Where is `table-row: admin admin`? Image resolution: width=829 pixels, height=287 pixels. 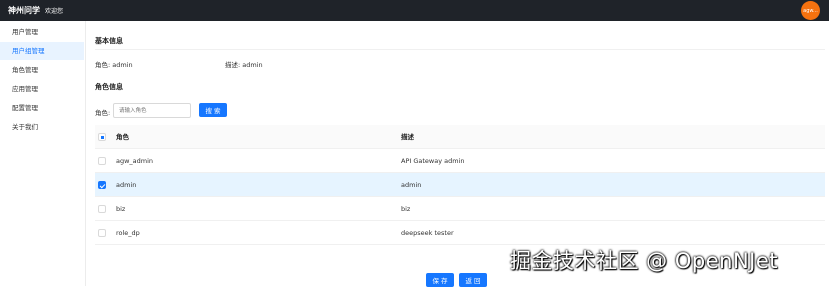 table-row: admin admin is located at coordinates (460, 185).